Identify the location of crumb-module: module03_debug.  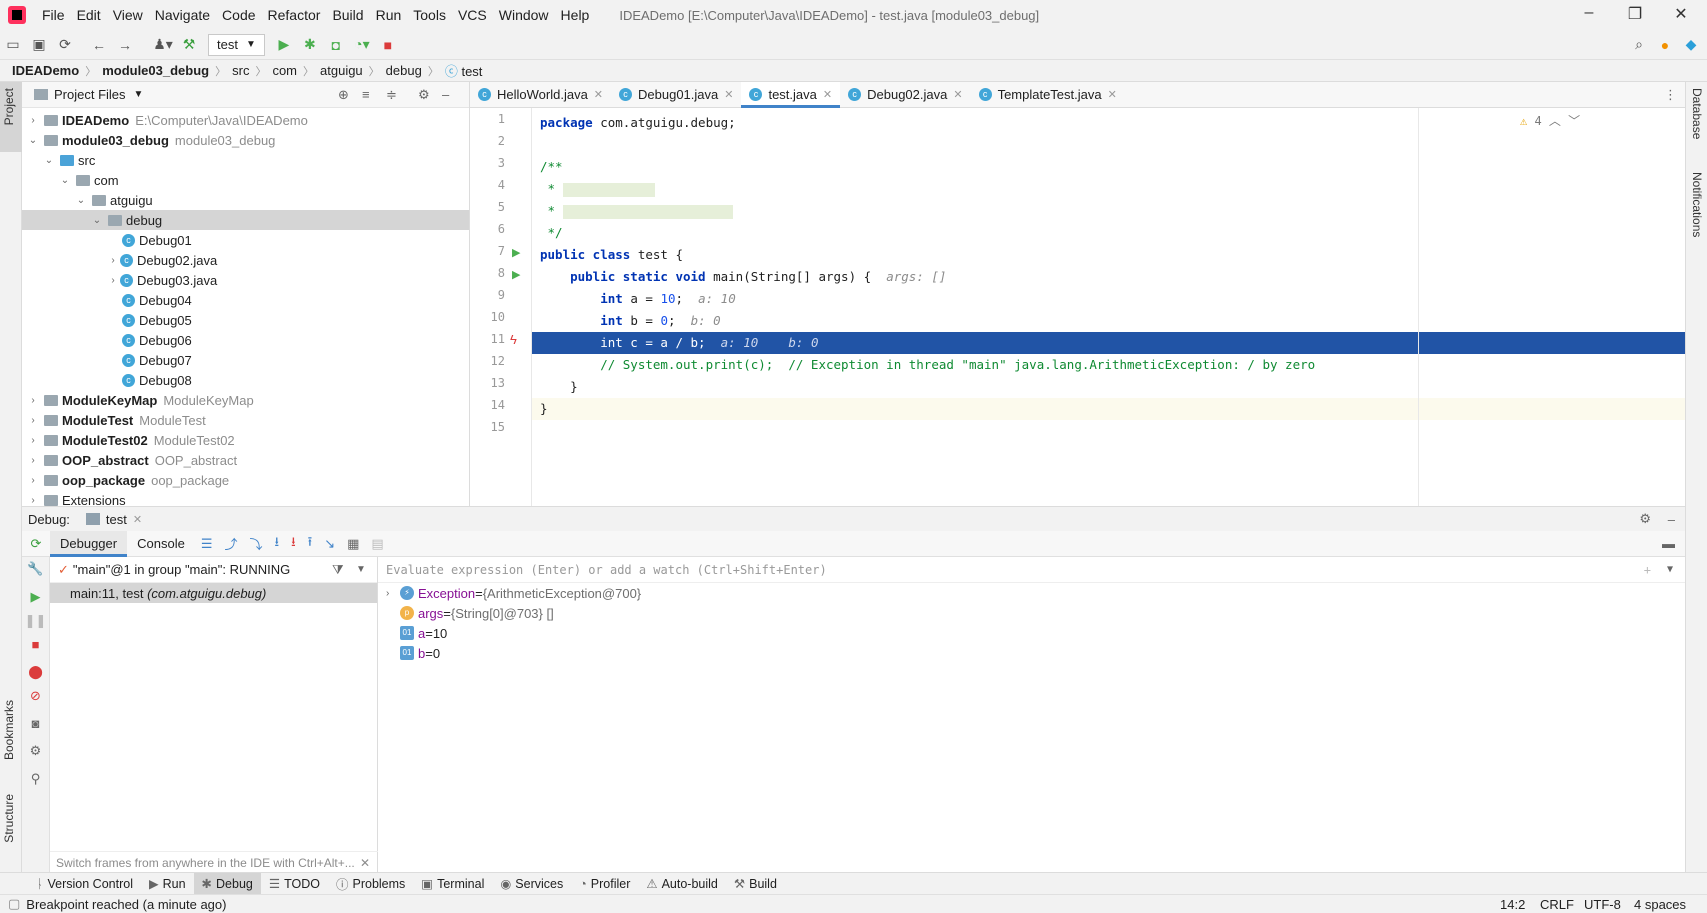
(155, 70).